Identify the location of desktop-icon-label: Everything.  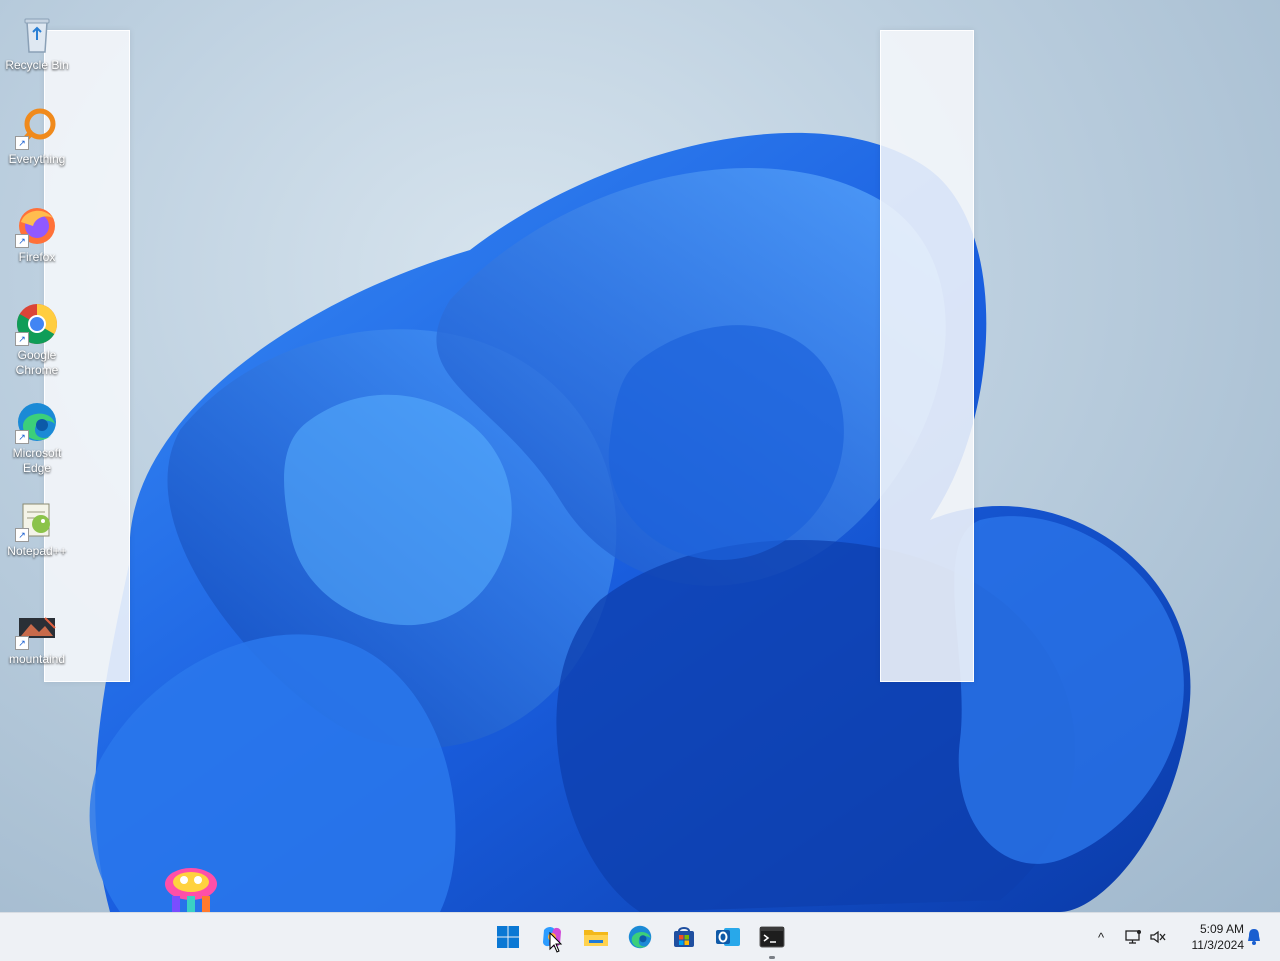
(37, 159).